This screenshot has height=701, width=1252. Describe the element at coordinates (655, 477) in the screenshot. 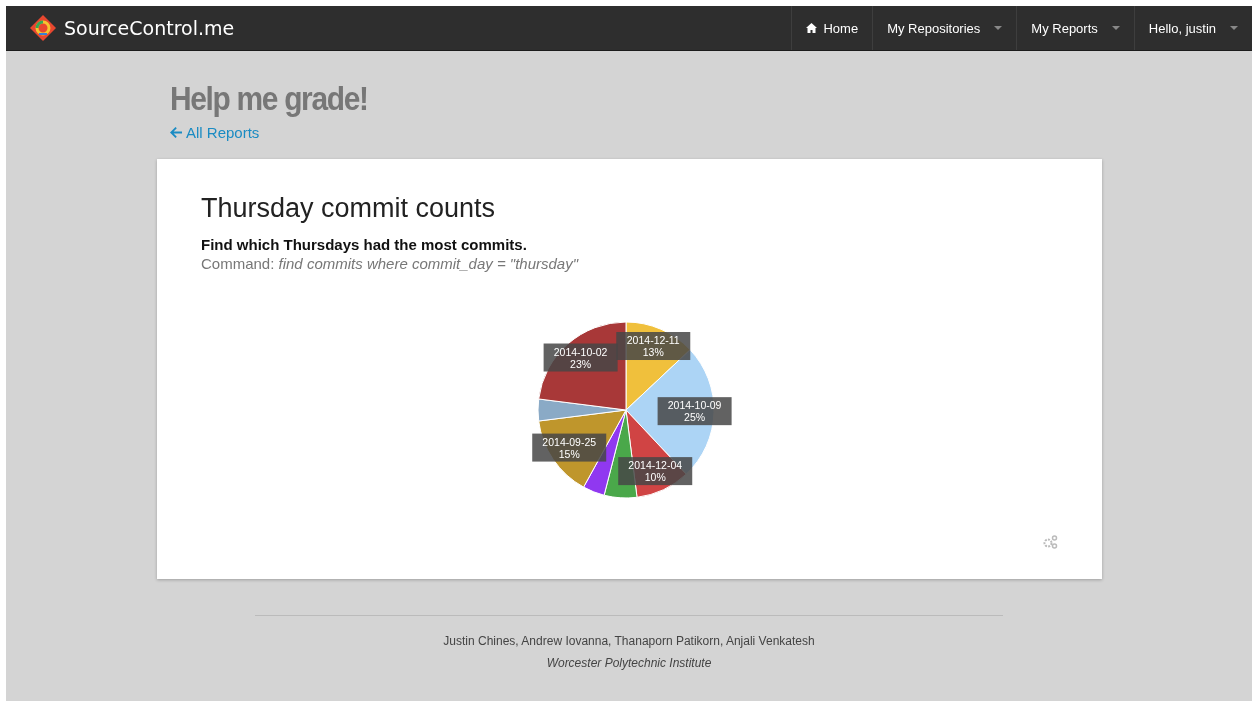

I see `slice-percent: 10%` at that location.